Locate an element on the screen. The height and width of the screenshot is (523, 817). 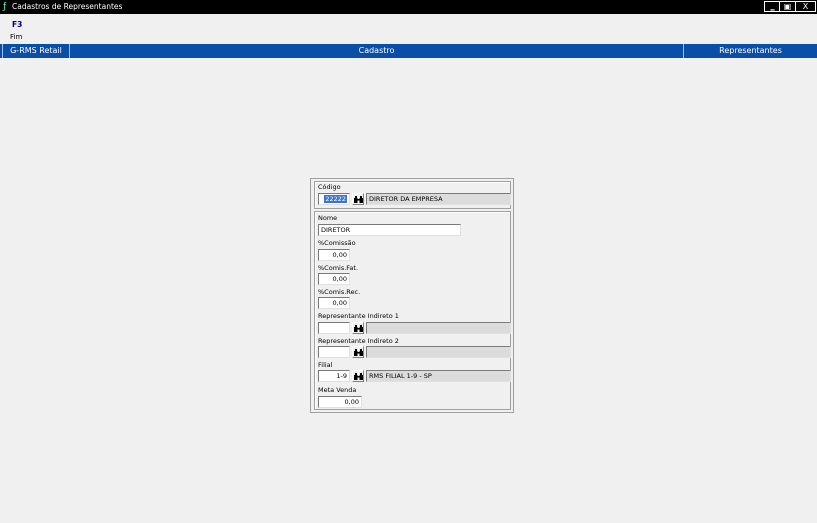
rep-indireto-1-search-button is located at coordinates (358, 328).